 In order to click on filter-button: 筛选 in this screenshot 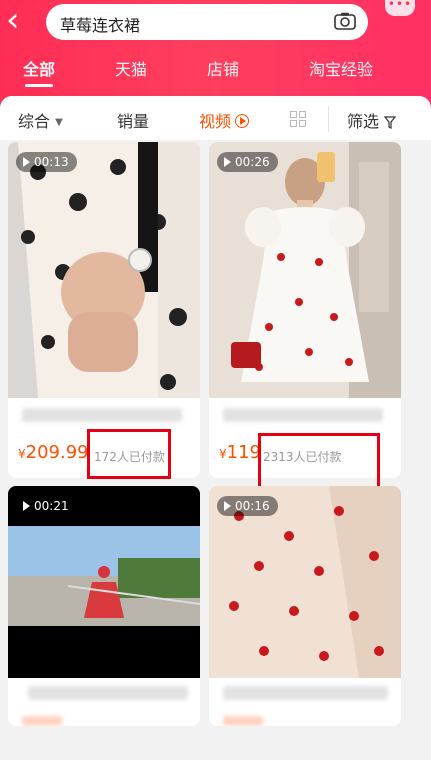, I will do `click(372, 120)`.